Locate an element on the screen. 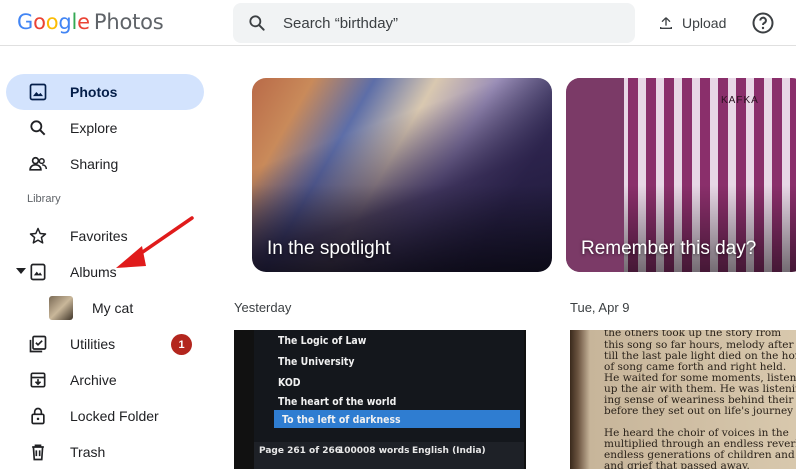 The image size is (796, 469). logo-letter: G is located at coordinates (25, 22).